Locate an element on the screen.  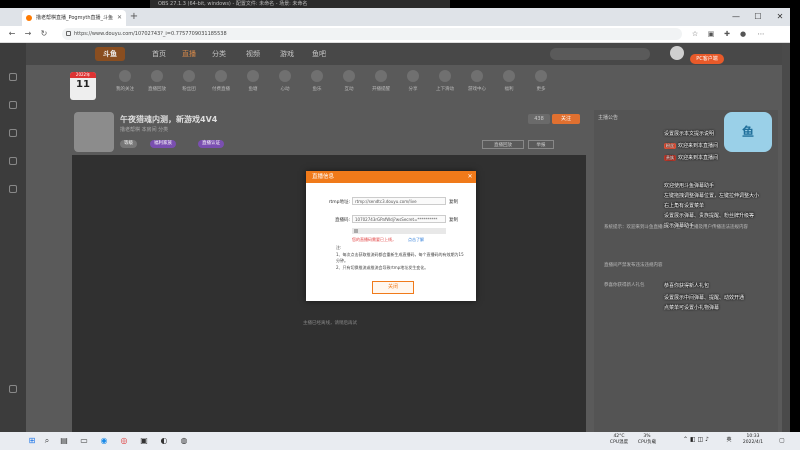
category-item: 心动 is located at coordinates (285, 86).